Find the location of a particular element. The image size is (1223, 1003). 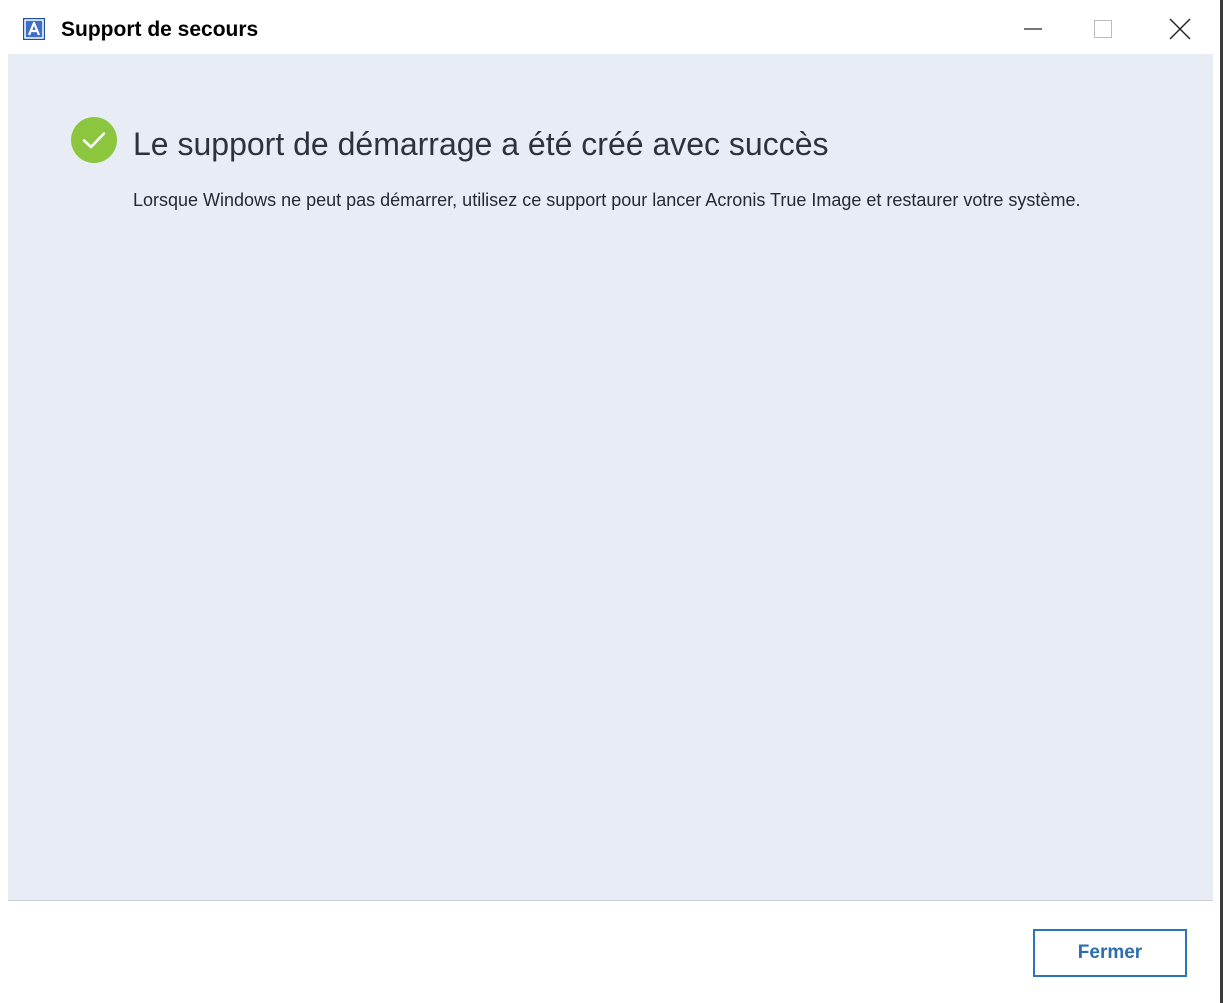

close-icon is located at coordinates (1180, 29).